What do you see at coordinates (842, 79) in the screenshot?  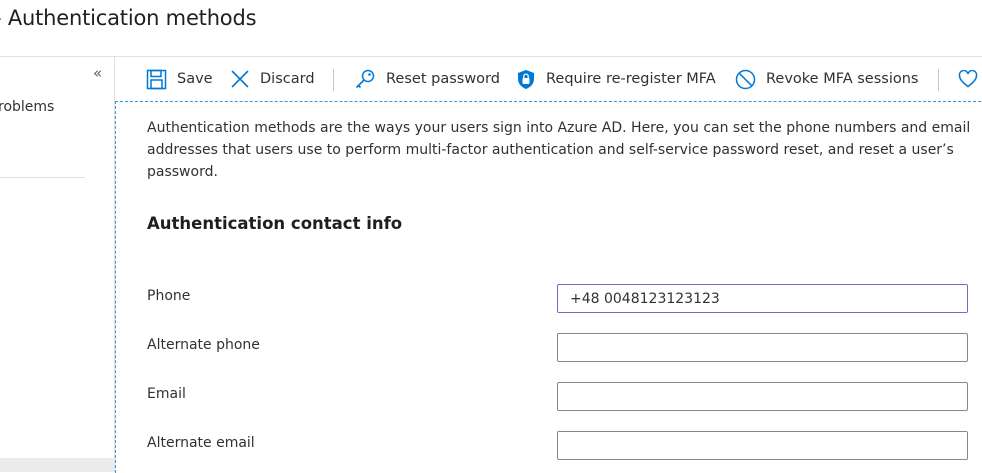 I see `revoke-sessions-label: Revoke MFA sessions` at bounding box center [842, 79].